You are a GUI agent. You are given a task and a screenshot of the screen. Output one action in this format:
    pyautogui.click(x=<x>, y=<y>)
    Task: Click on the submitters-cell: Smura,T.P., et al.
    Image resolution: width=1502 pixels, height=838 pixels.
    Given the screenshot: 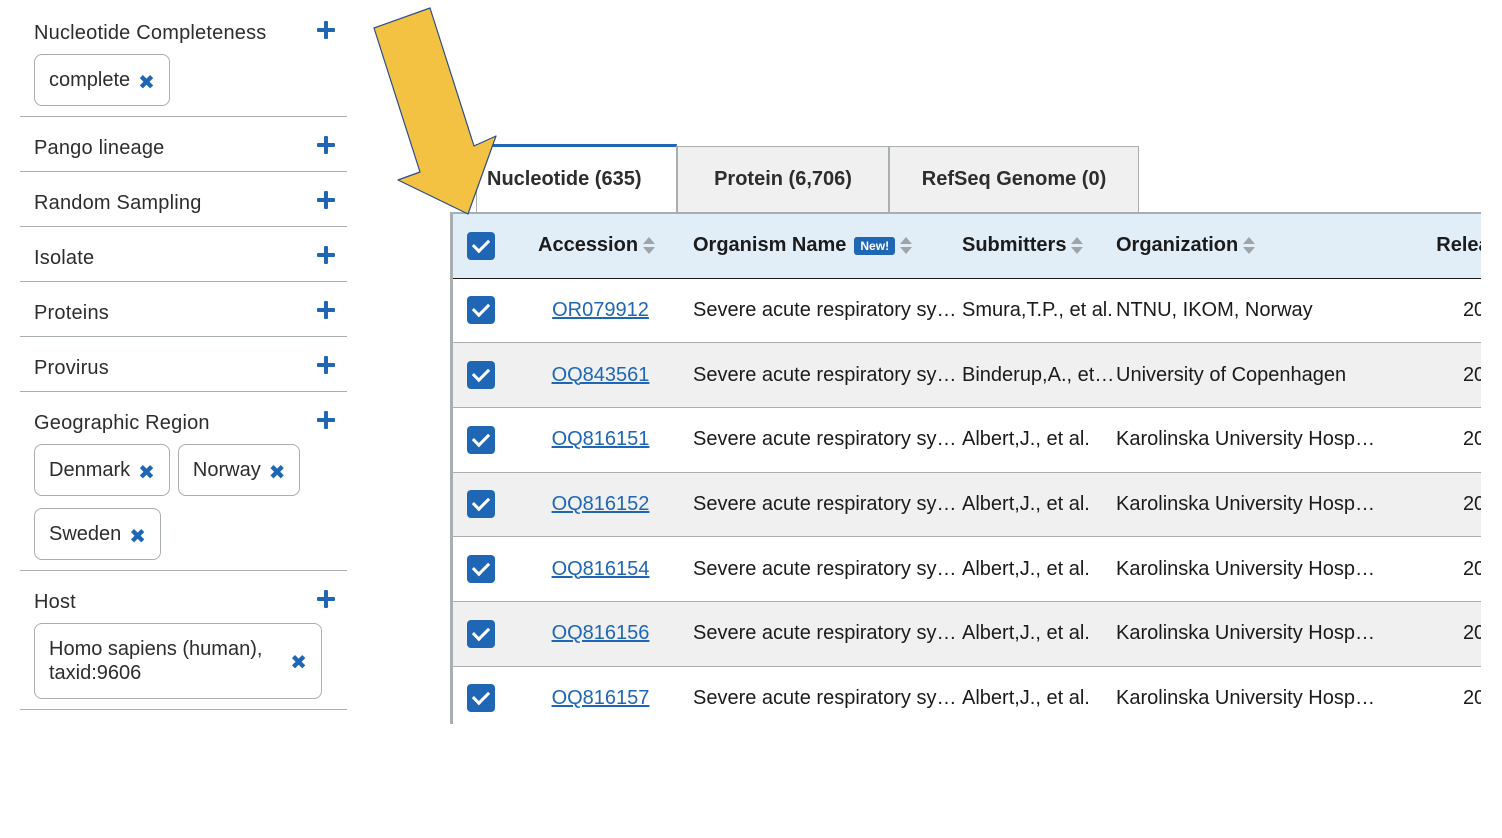 What is the action you would take?
    pyautogui.click(x=1037, y=309)
    